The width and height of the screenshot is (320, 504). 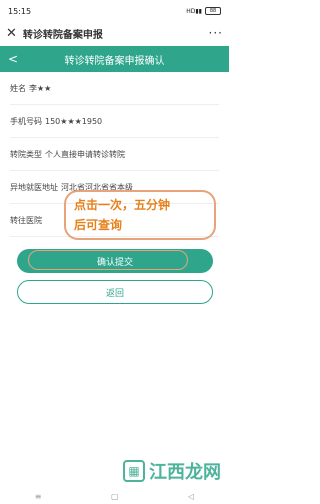 I want to click on watermark: ▦ 江西龙网, so click(x=172, y=471).